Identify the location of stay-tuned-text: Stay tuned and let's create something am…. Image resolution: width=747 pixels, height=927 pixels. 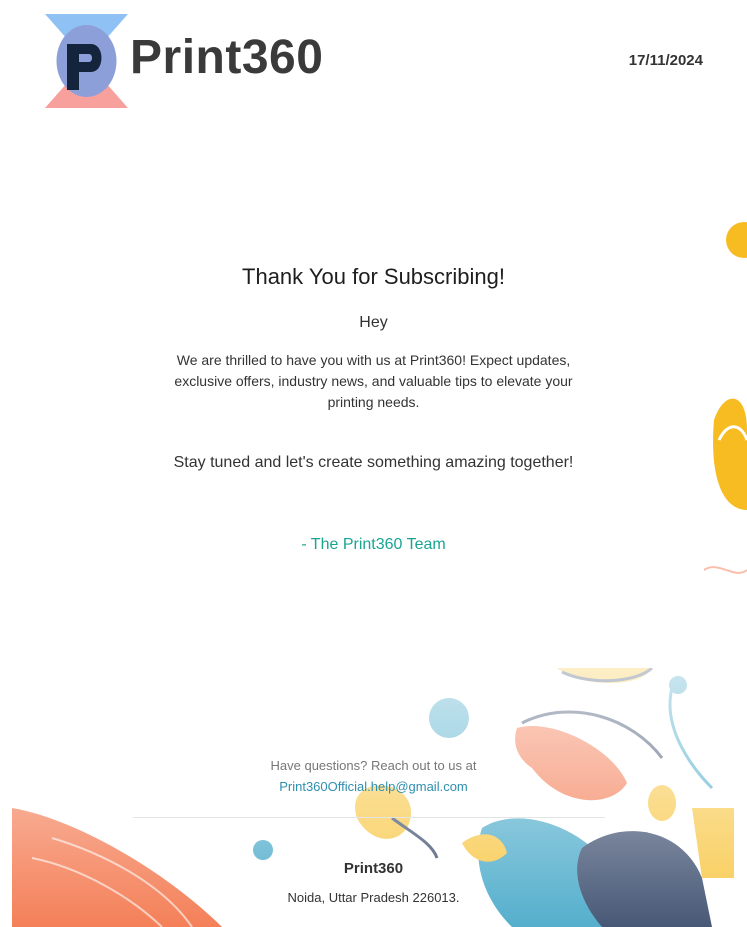
(373, 462).